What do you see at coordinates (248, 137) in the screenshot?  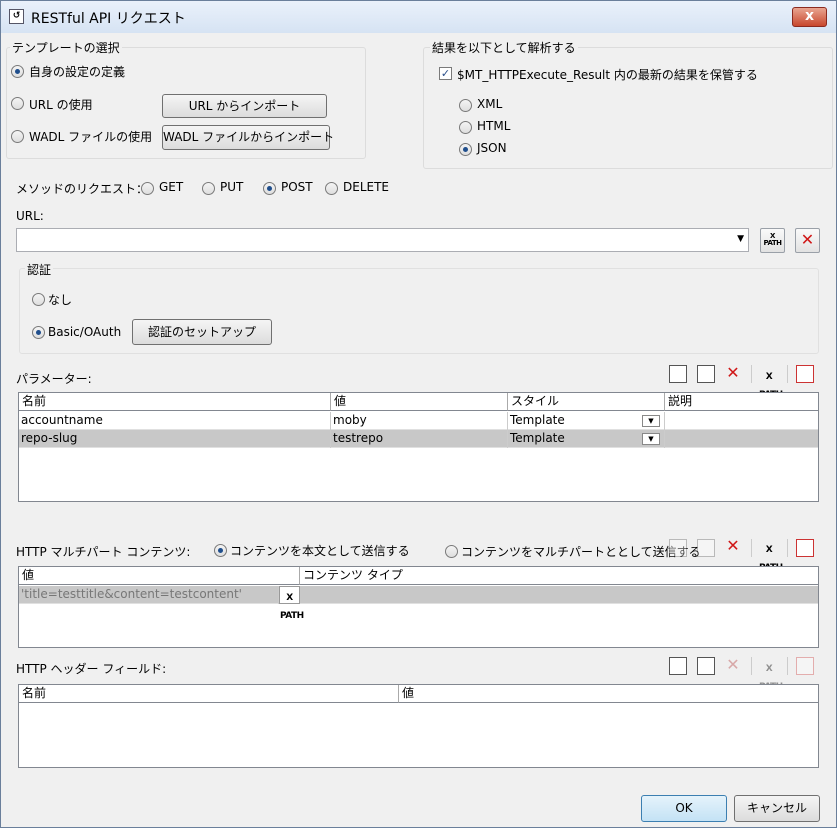 I see `import-wadl-button: WADL ファイルからインポート` at bounding box center [248, 137].